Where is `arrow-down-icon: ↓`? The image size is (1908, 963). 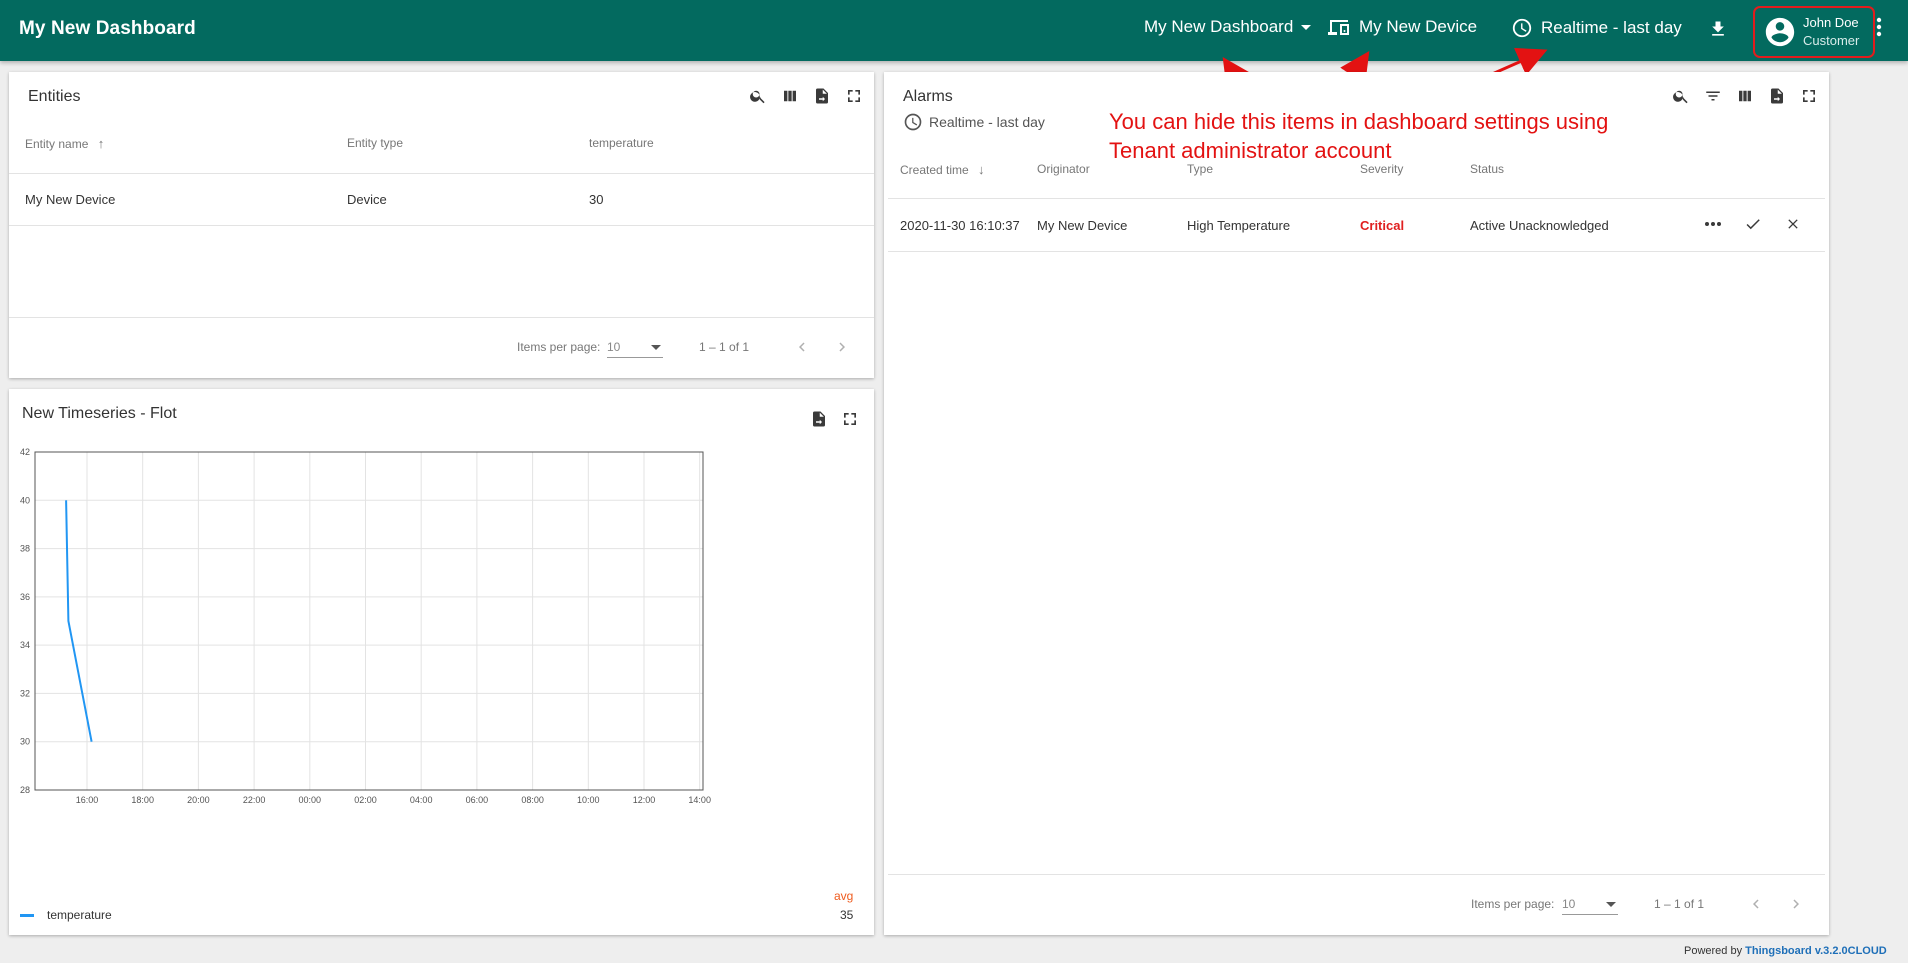 arrow-down-icon: ↓ is located at coordinates (981, 169).